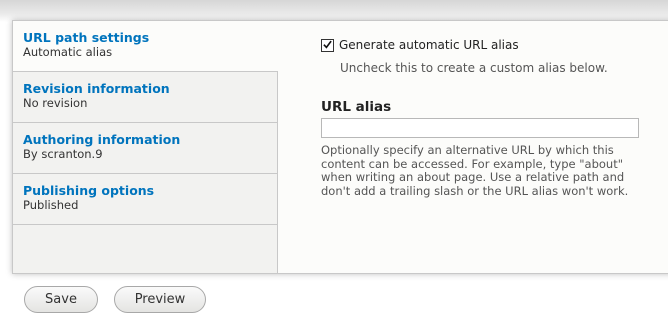  What do you see at coordinates (150, 139) in the screenshot?
I see `vtab-title: Authoring information` at bounding box center [150, 139].